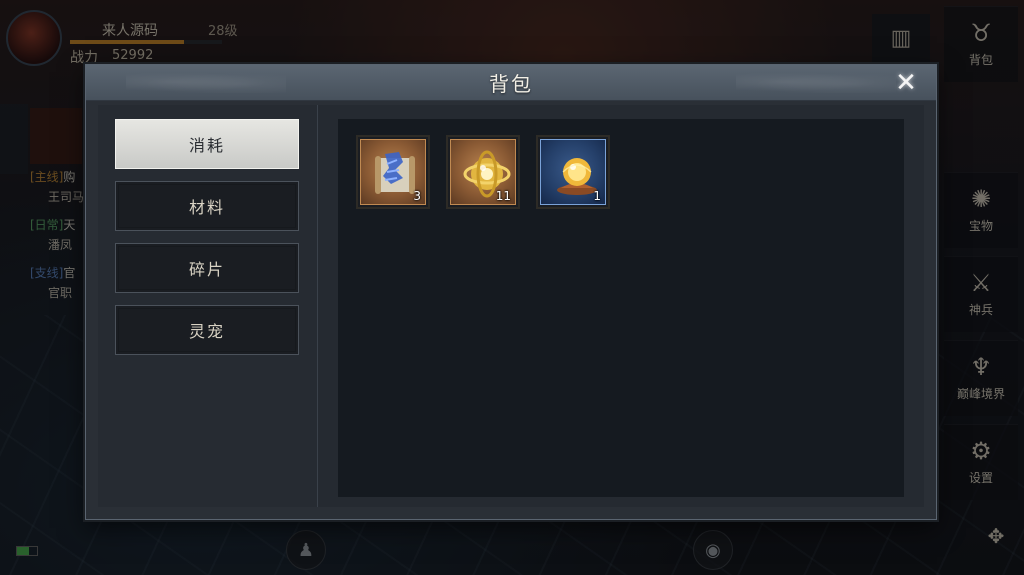 The height and width of the screenshot is (575, 1024). I want to click on tab-materials: 材料, so click(207, 206).